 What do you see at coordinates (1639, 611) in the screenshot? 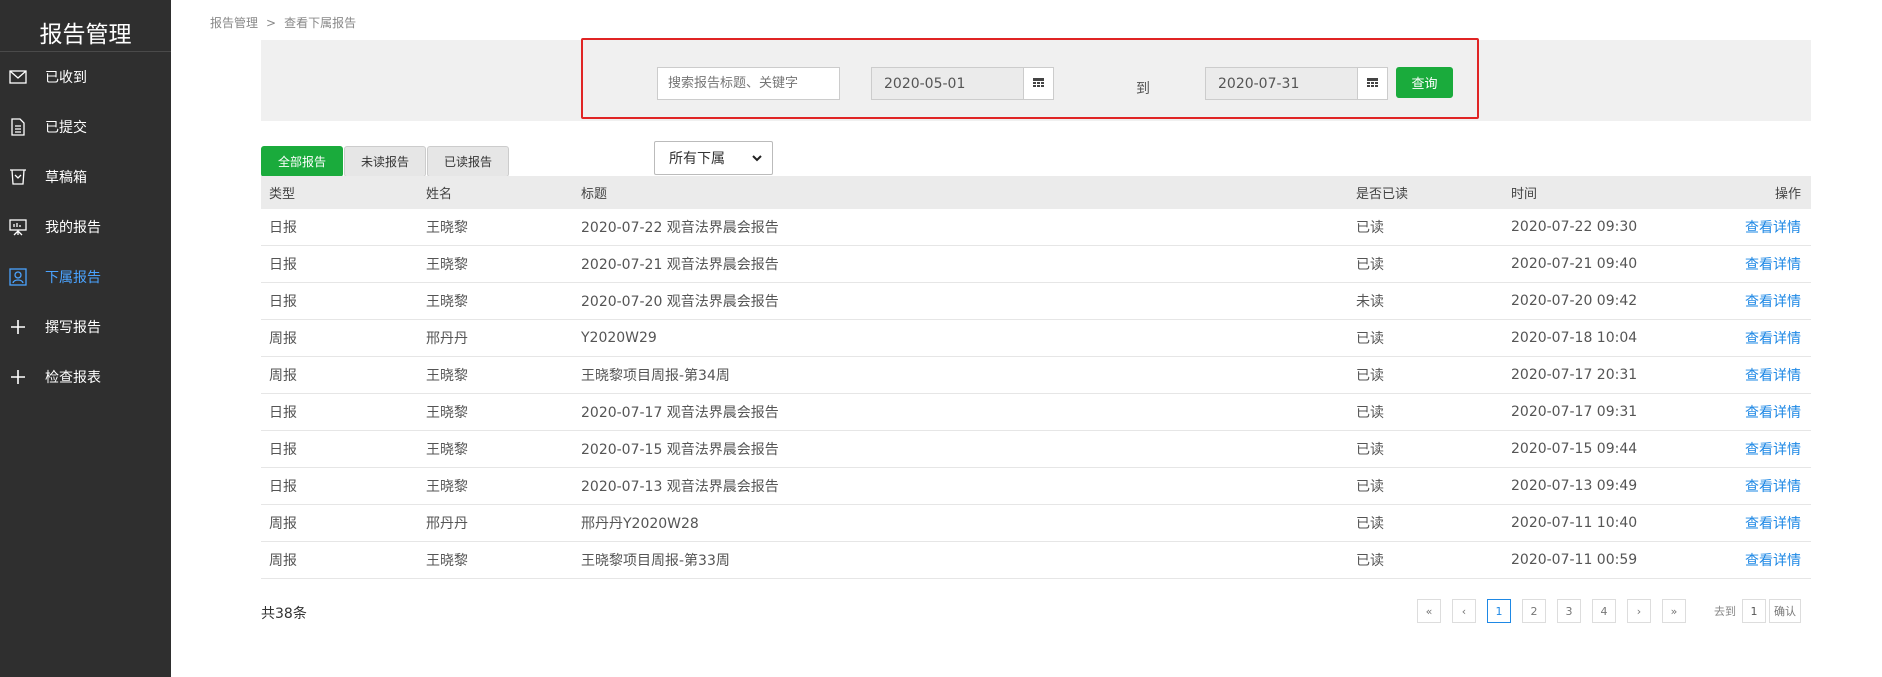
I see `next-page-button: ›` at bounding box center [1639, 611].